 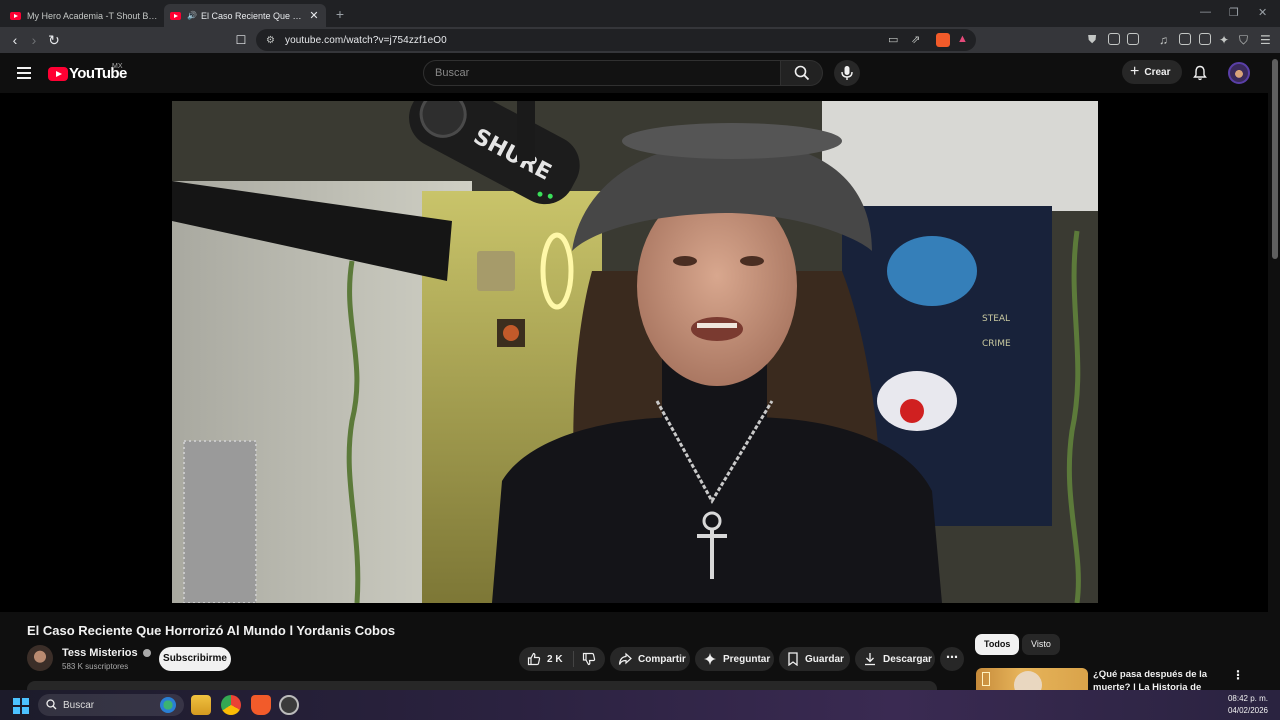 I want to click on new-tab-button: +, so click(x=340, y=14).